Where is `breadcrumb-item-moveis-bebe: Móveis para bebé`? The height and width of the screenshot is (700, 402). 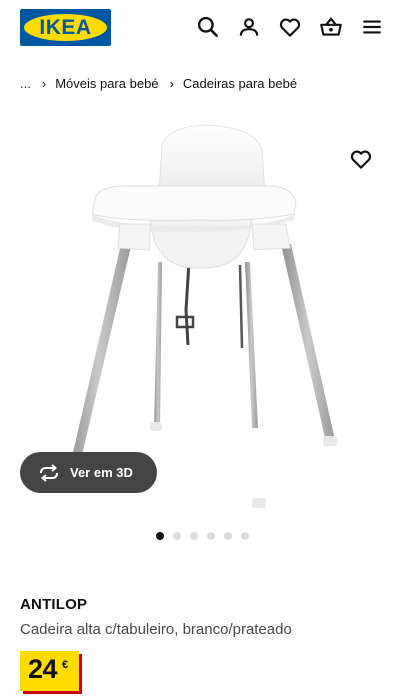
breadcrumb-item-moveis-bebe: Móveis para bebé is located at coordinates (106, 83).